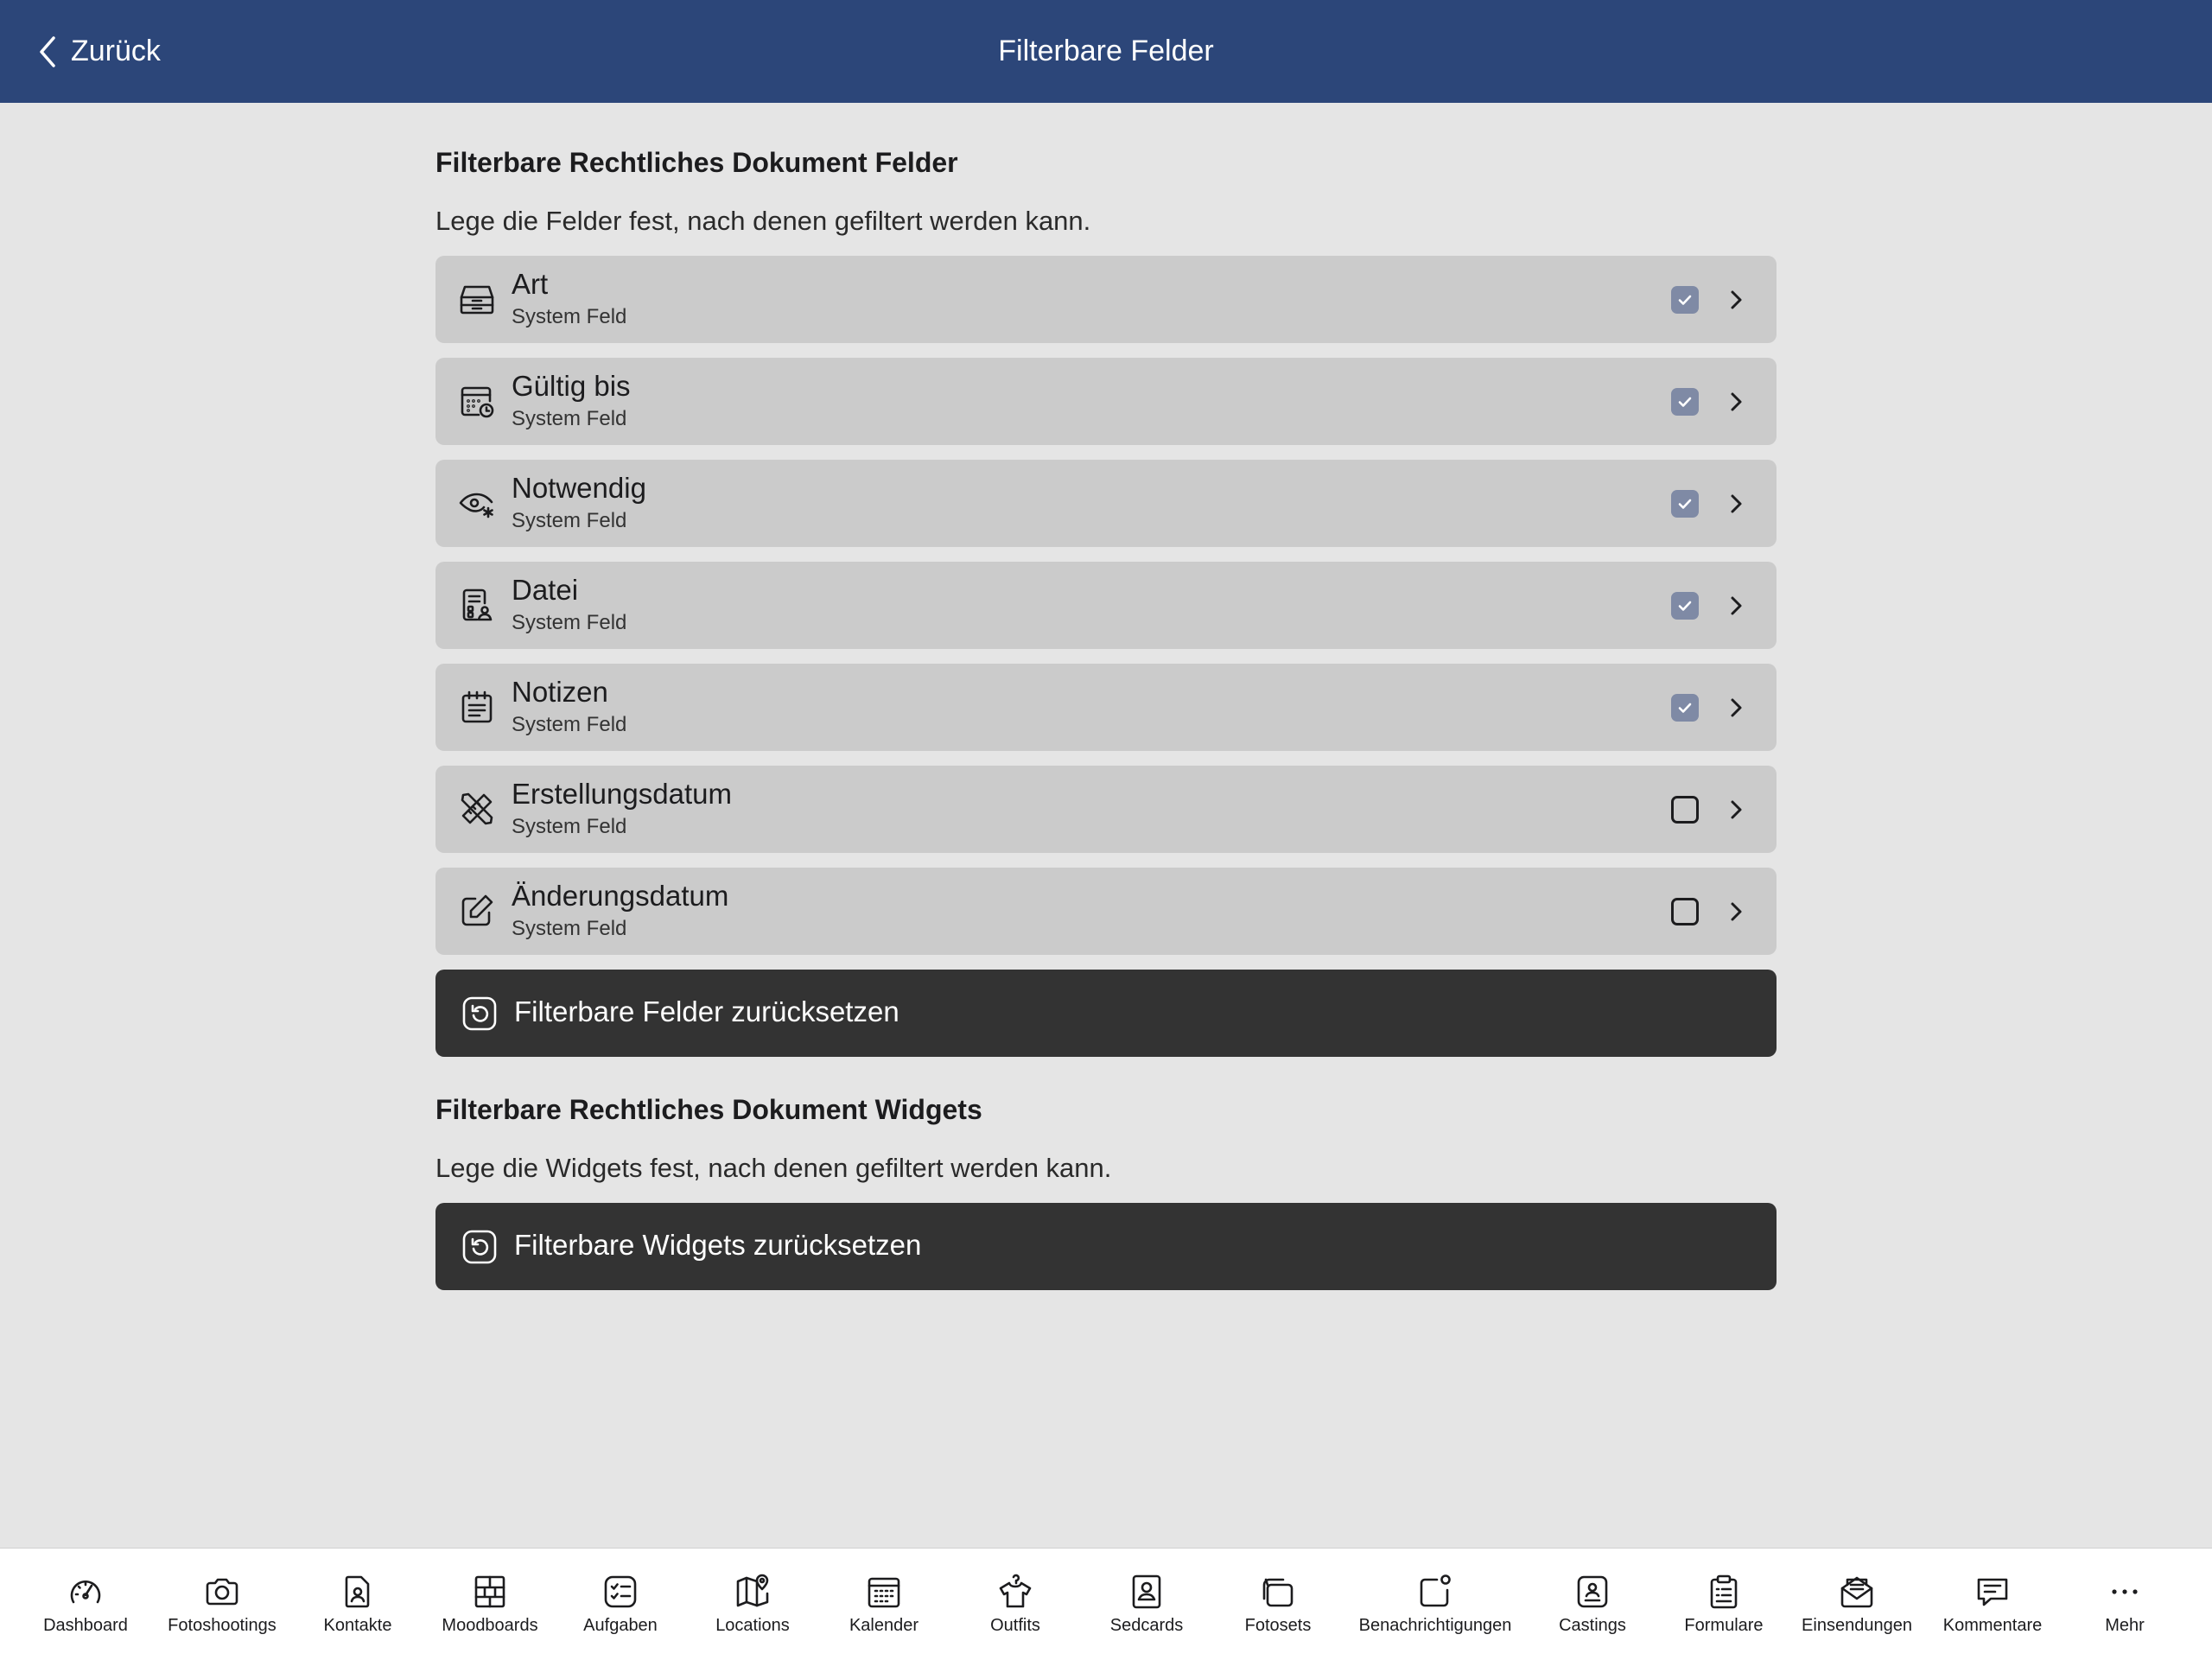 Image resolution: width=2212 pixels, height=1660 pixels. What do you see at coordinates (545, 590) in the screenshot?
I see `field-label: Datei` at bounding box center [545, 590].